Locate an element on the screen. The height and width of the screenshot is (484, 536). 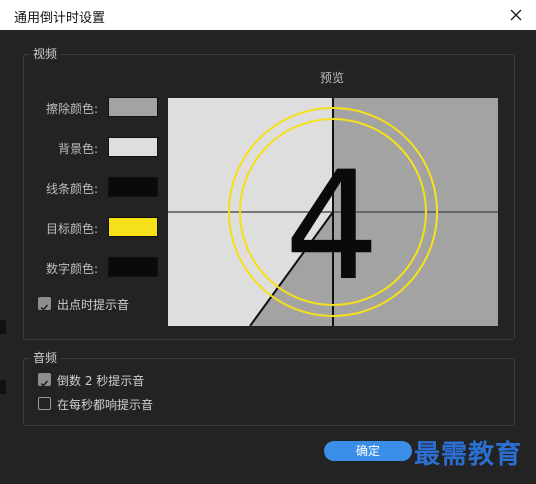
preview-label: 预览 is located at coordinates (332, 78).